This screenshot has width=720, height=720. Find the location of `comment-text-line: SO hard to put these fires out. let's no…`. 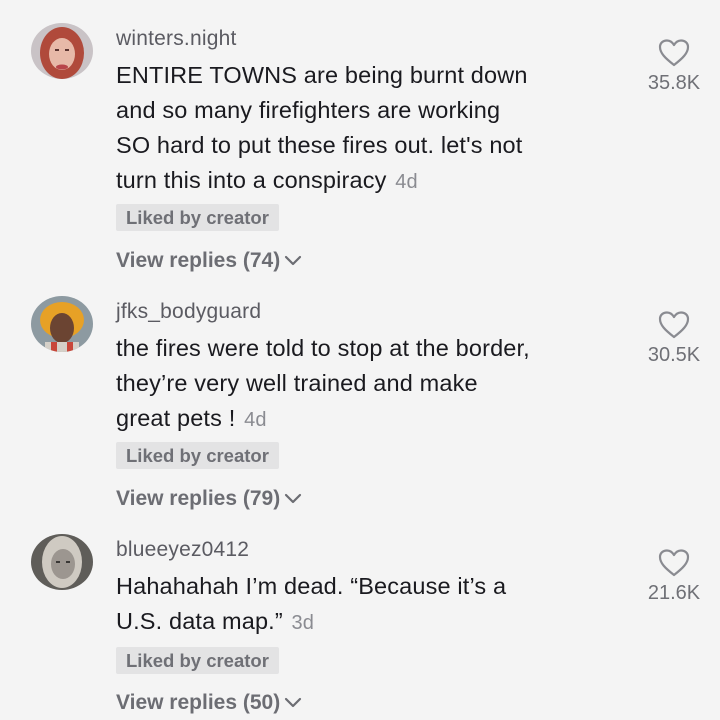

comment-text-line: SO hard to put these fires out. let's no… is located at coordinates (319, 145).